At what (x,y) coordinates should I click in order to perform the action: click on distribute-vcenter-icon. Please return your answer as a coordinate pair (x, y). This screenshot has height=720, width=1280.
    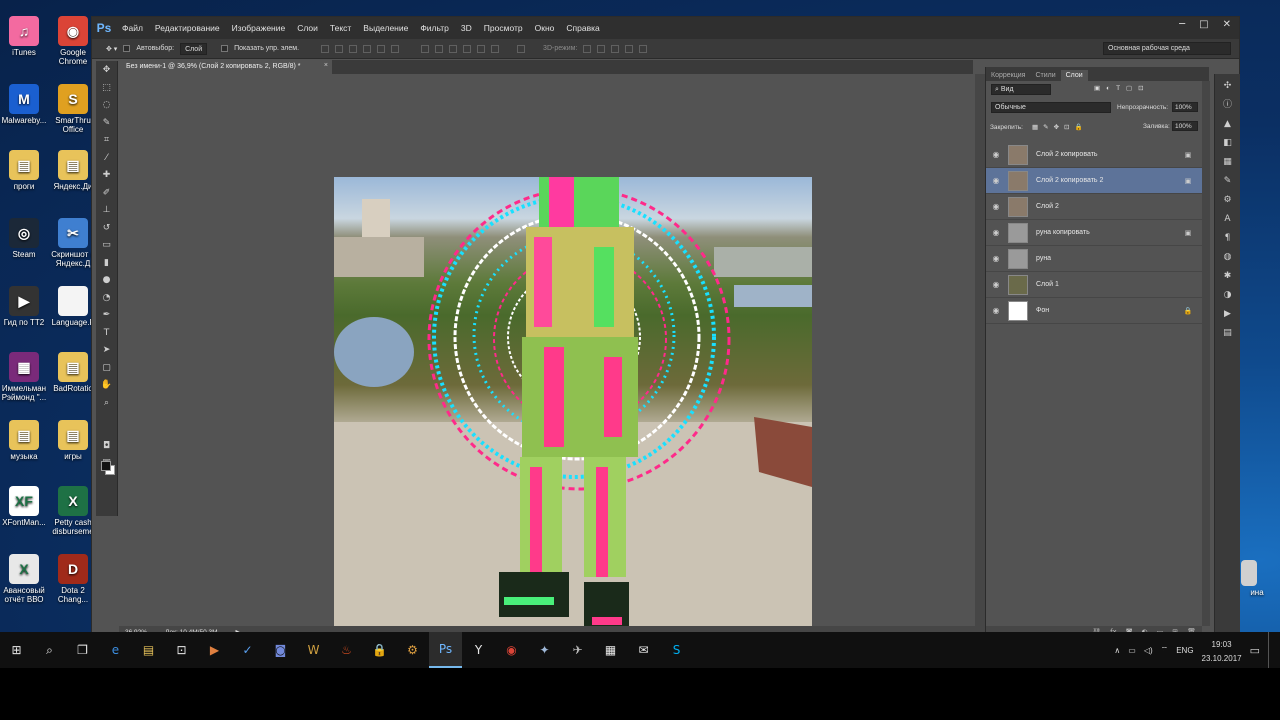
    Looking at the image, I should click on (439, 48).